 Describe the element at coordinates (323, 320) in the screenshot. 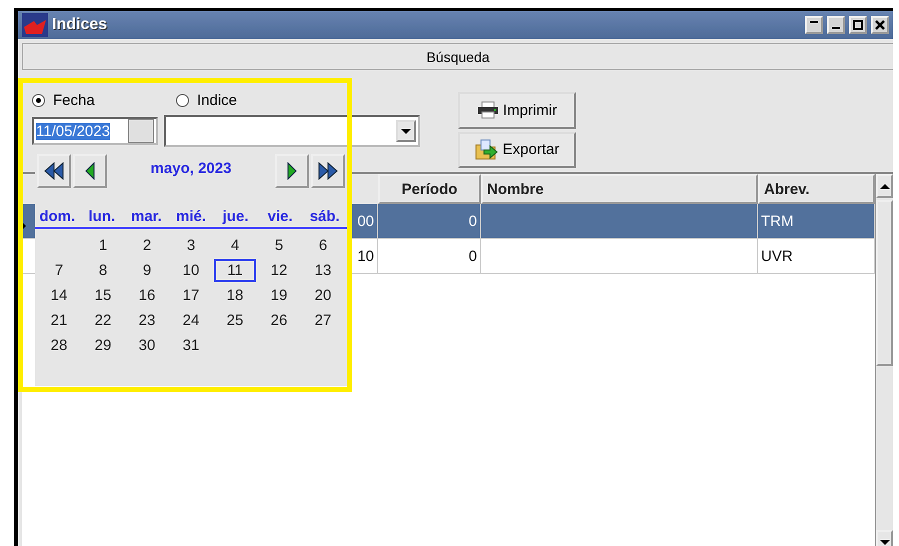

I see `calendar-day: 27` at that location.